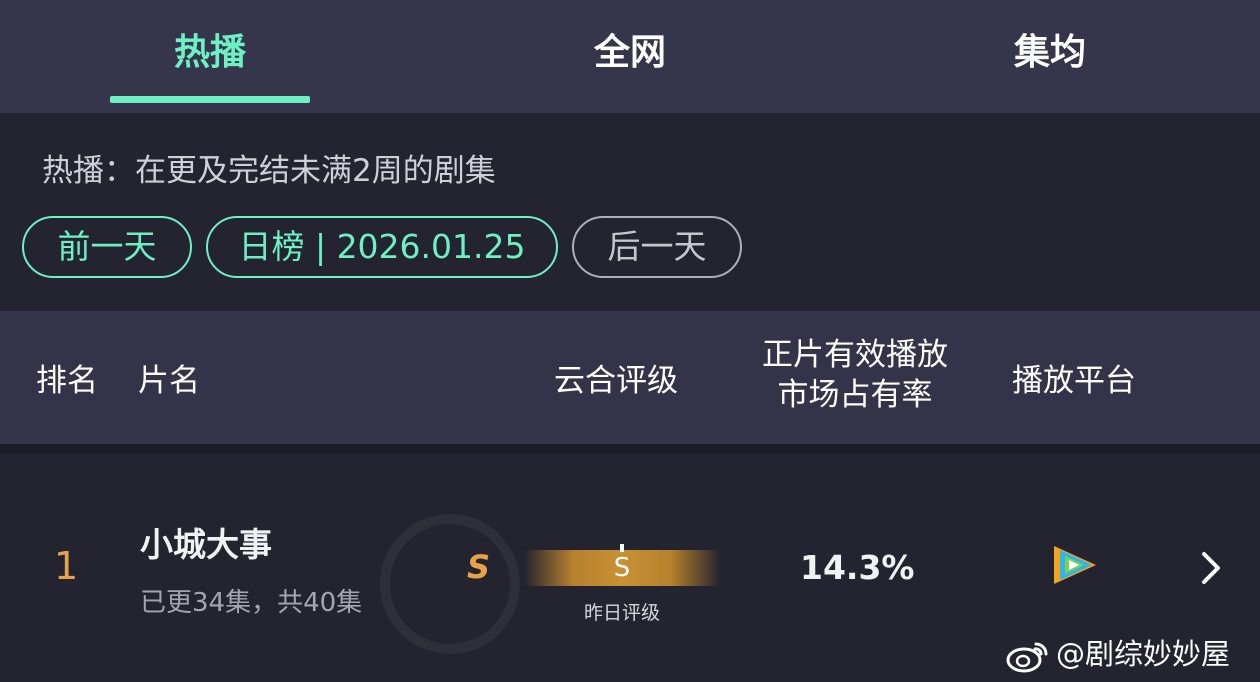 This screenshot has width=1260, height=682. What do you see at coordinates (382, 247) in the screenshot?
I see `date-selector: 日榜 | 2026.01.25` at bounding box center [382, 247].